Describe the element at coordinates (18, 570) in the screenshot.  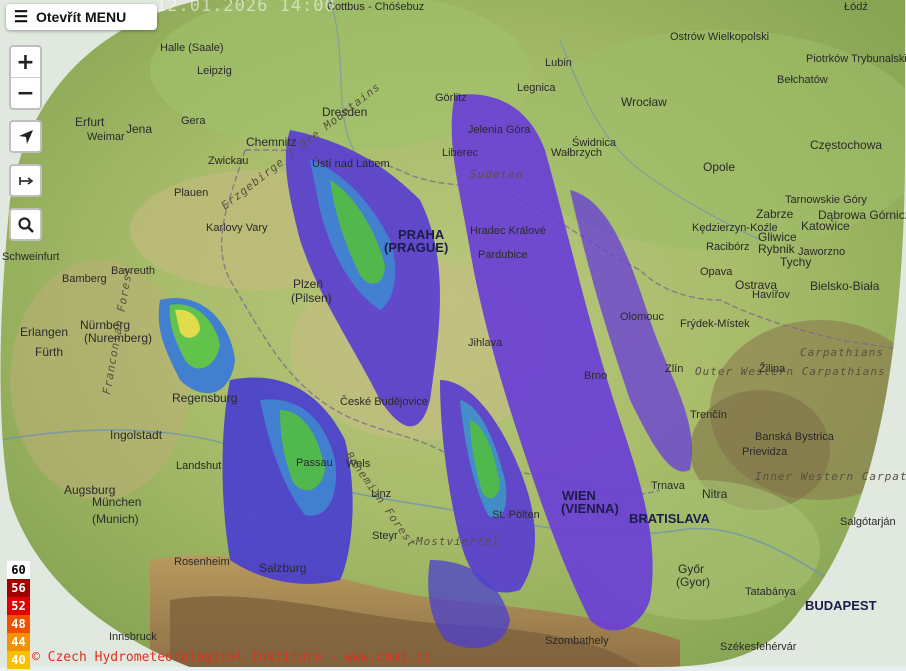
I see `legend-level: 60` at that location.